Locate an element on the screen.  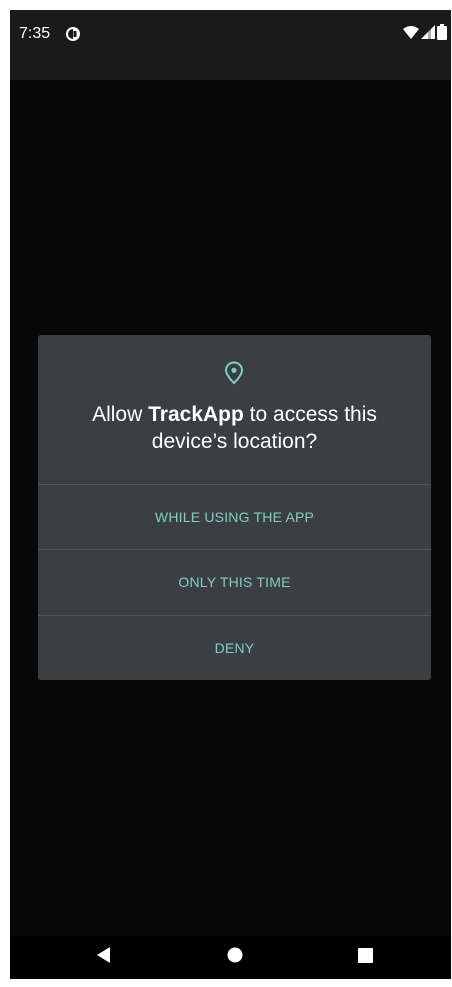
status-bar: 7:35 is located at coordinates (230, 45).